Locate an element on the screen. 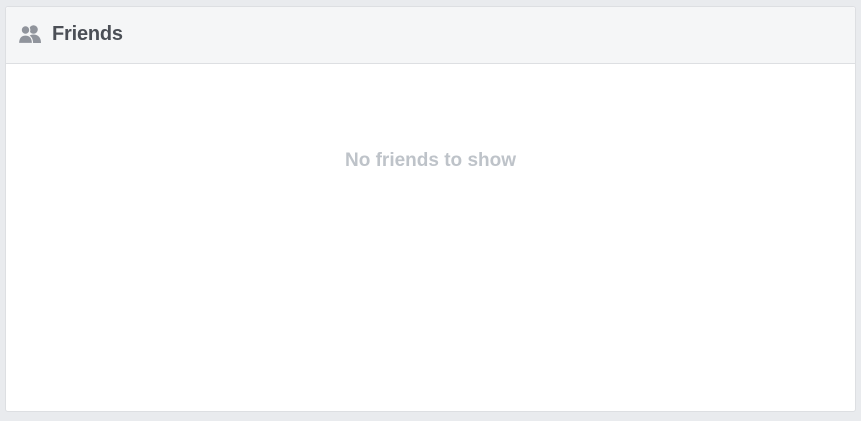 The height and width of the screenshot is (421, 861). friends-title-link: Friends is located at coordinates (87, 34).